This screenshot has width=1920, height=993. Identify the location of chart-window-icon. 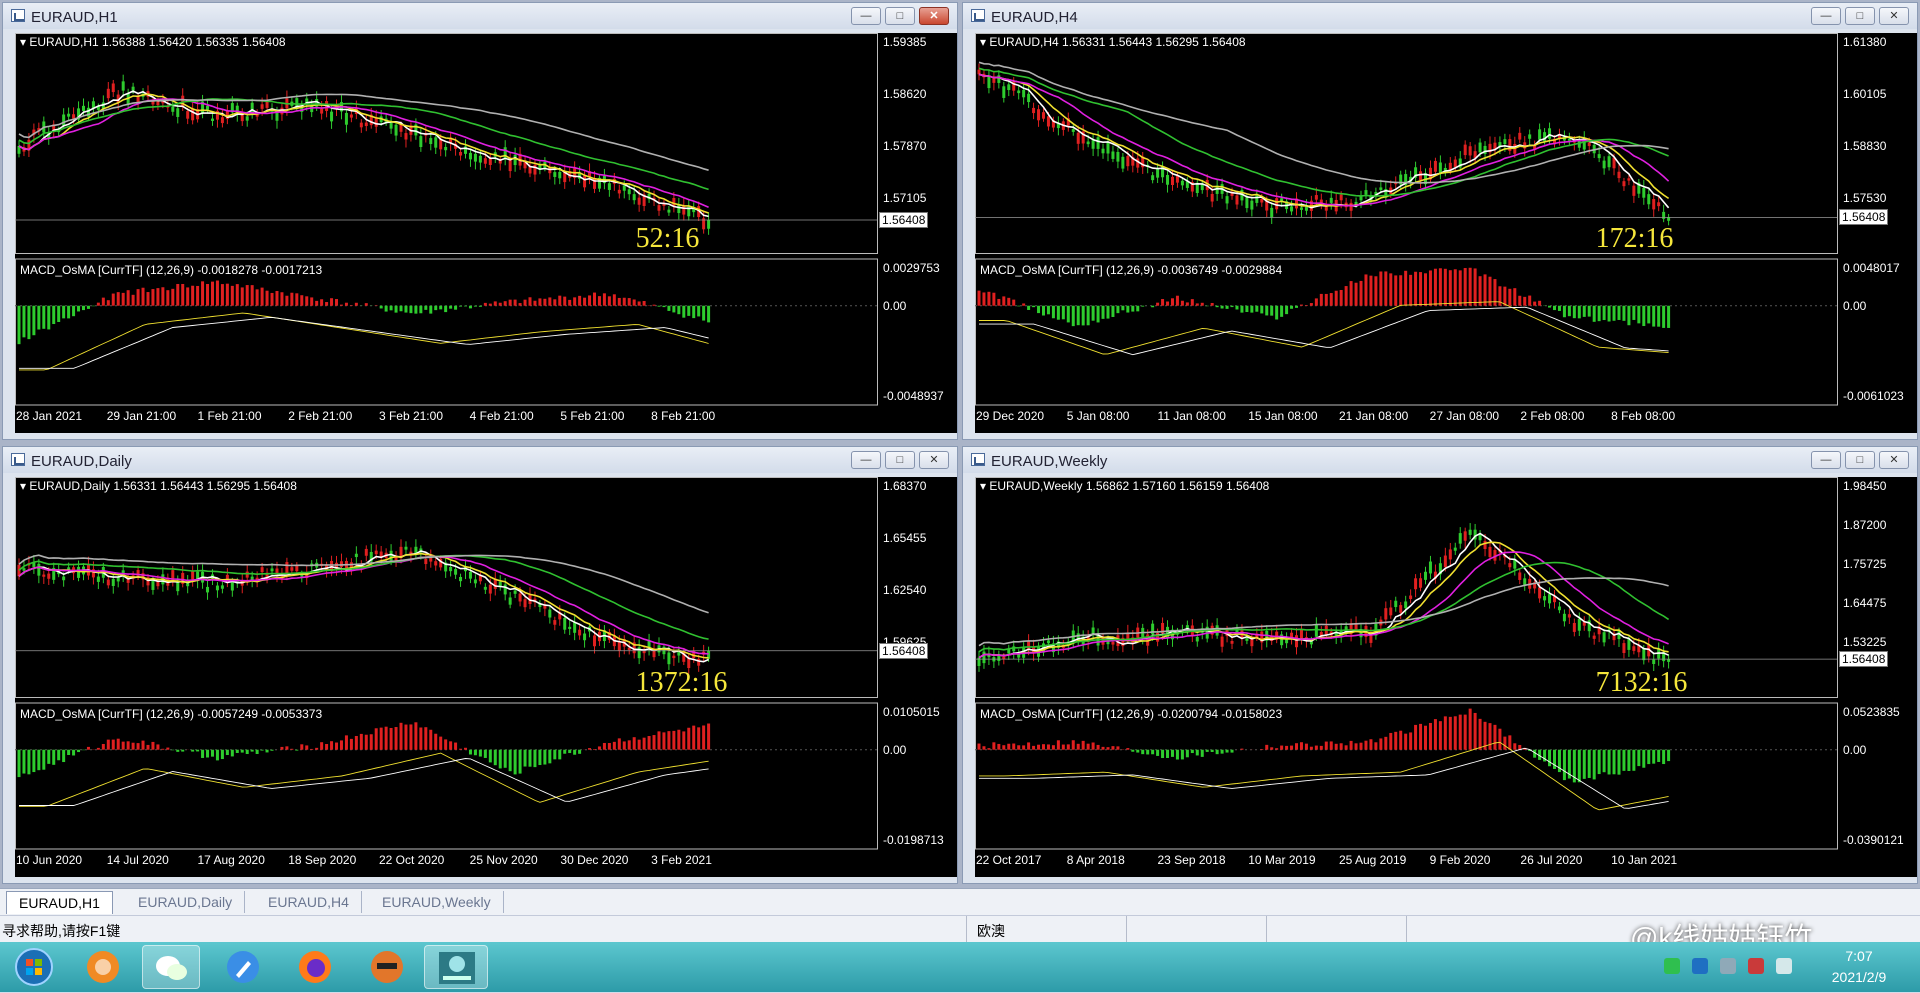
(978, 459).